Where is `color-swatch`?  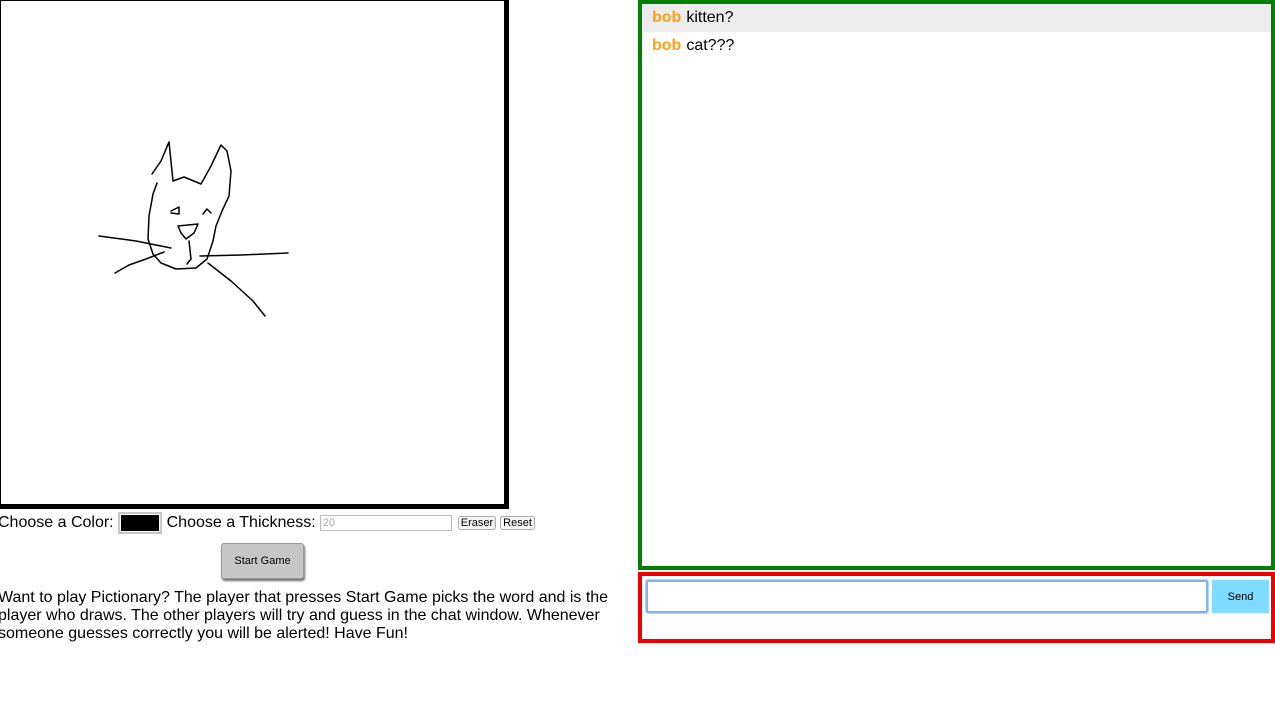
color-swatch is located at coordinates (139, 523).